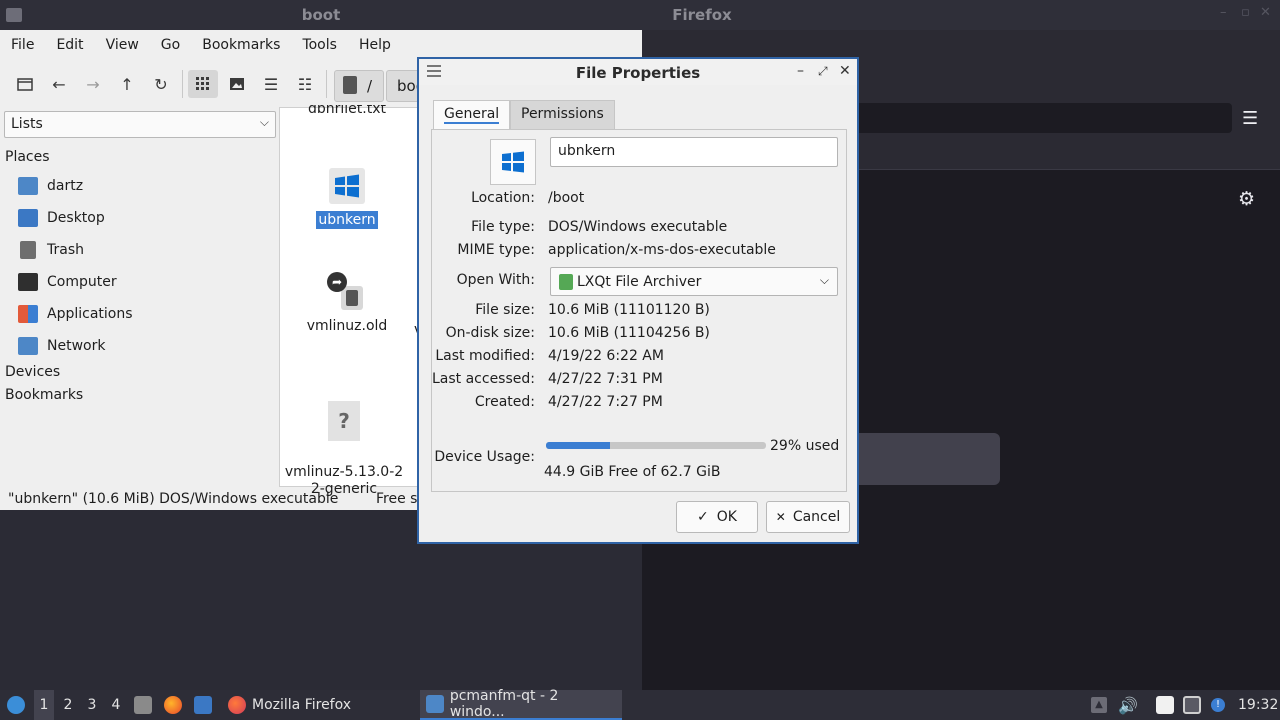 This screenshot has width=1280, height=720. I want to click on firefox-title: Firefox, so click(702, 15).